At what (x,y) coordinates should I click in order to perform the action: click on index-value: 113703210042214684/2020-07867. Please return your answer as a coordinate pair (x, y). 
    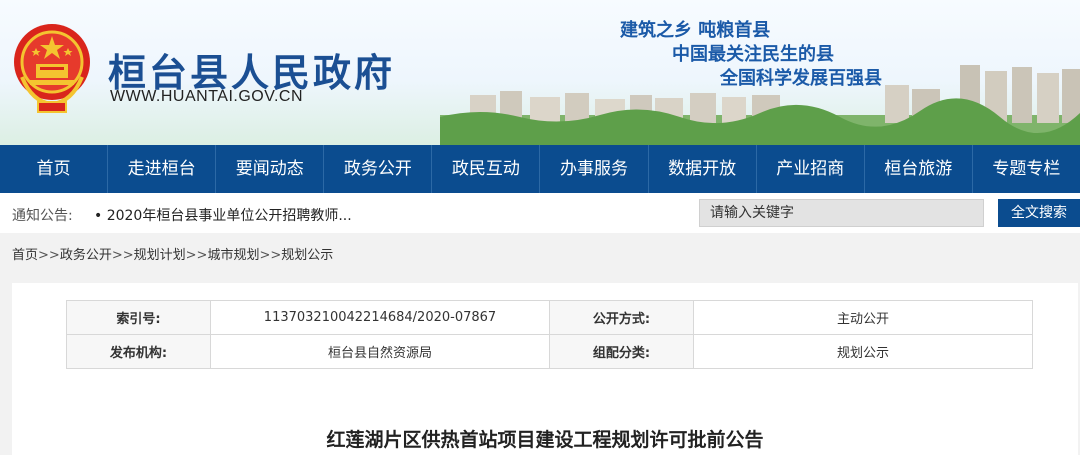
    Looking at the image, I should click on (380, 317).